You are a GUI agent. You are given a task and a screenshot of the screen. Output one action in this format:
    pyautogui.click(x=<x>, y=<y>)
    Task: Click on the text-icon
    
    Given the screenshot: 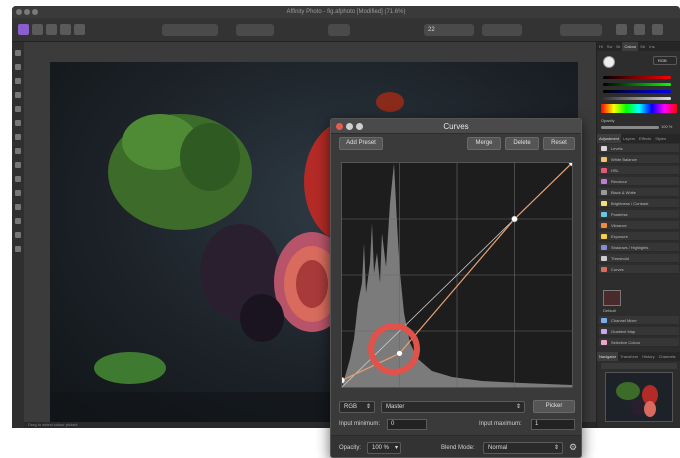 What is the action you would take?
    pyautogui.click(x=18, y=193)
    